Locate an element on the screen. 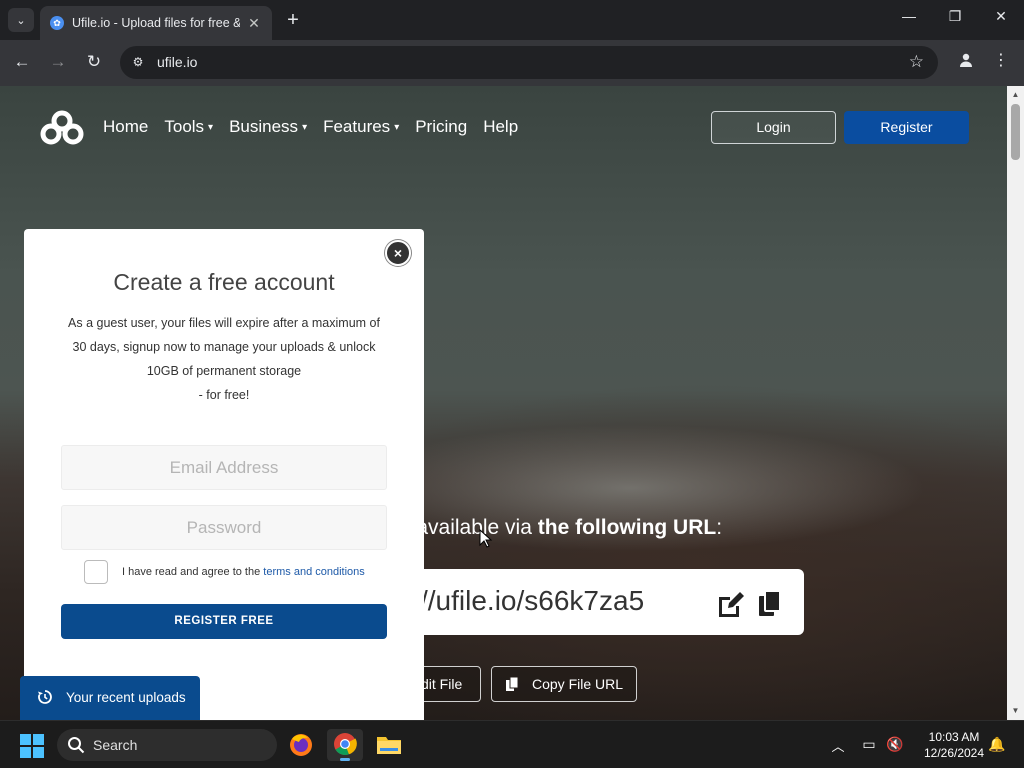 The width and height of the screenshot is (1024, 768). nav-help: Help is located at coordinates (500, 127).